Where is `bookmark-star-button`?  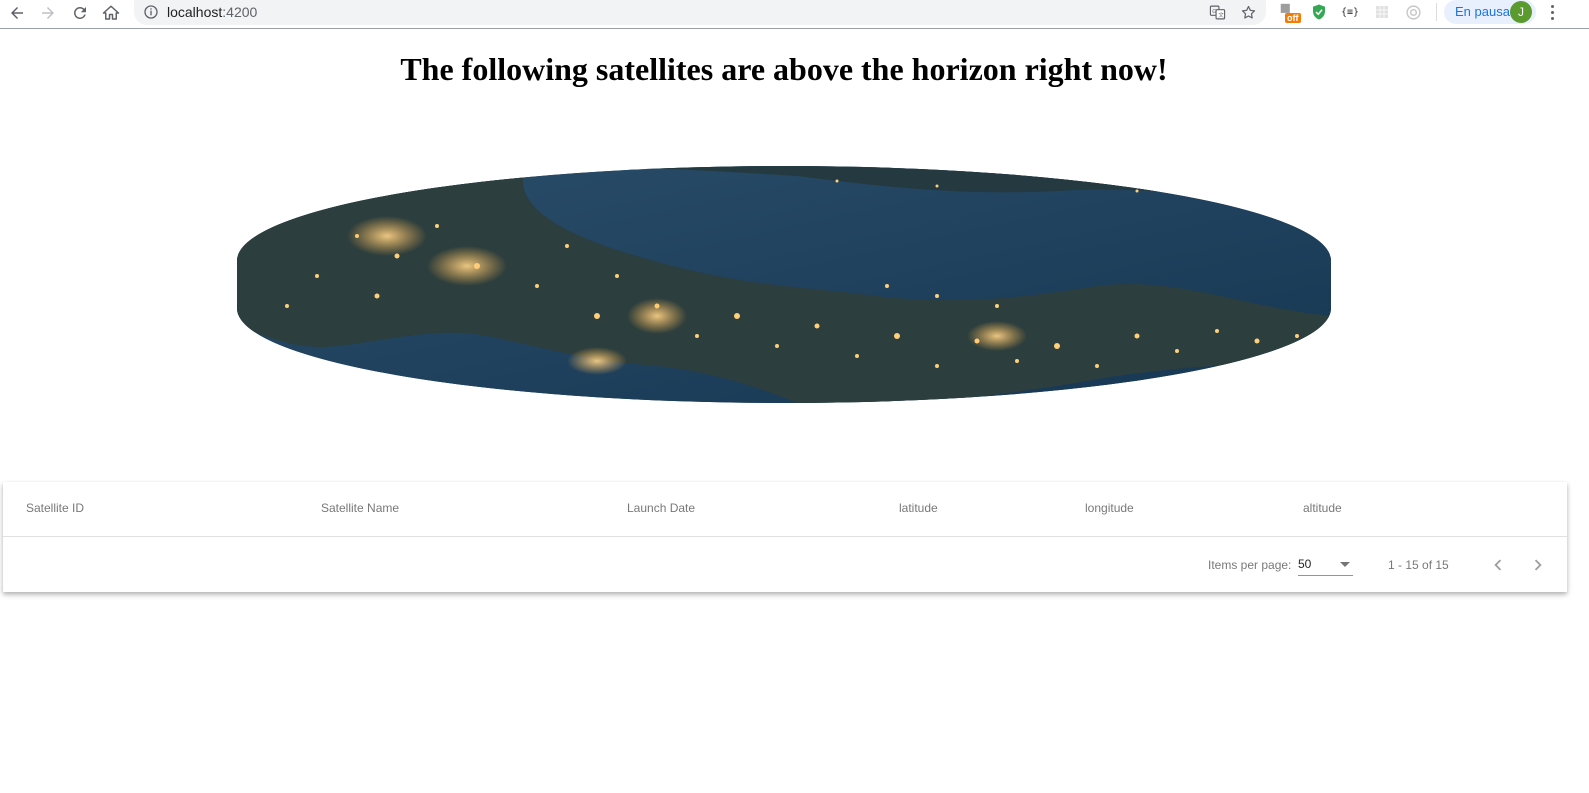 bookmark-star-button is located at coordinates (1248, 12).